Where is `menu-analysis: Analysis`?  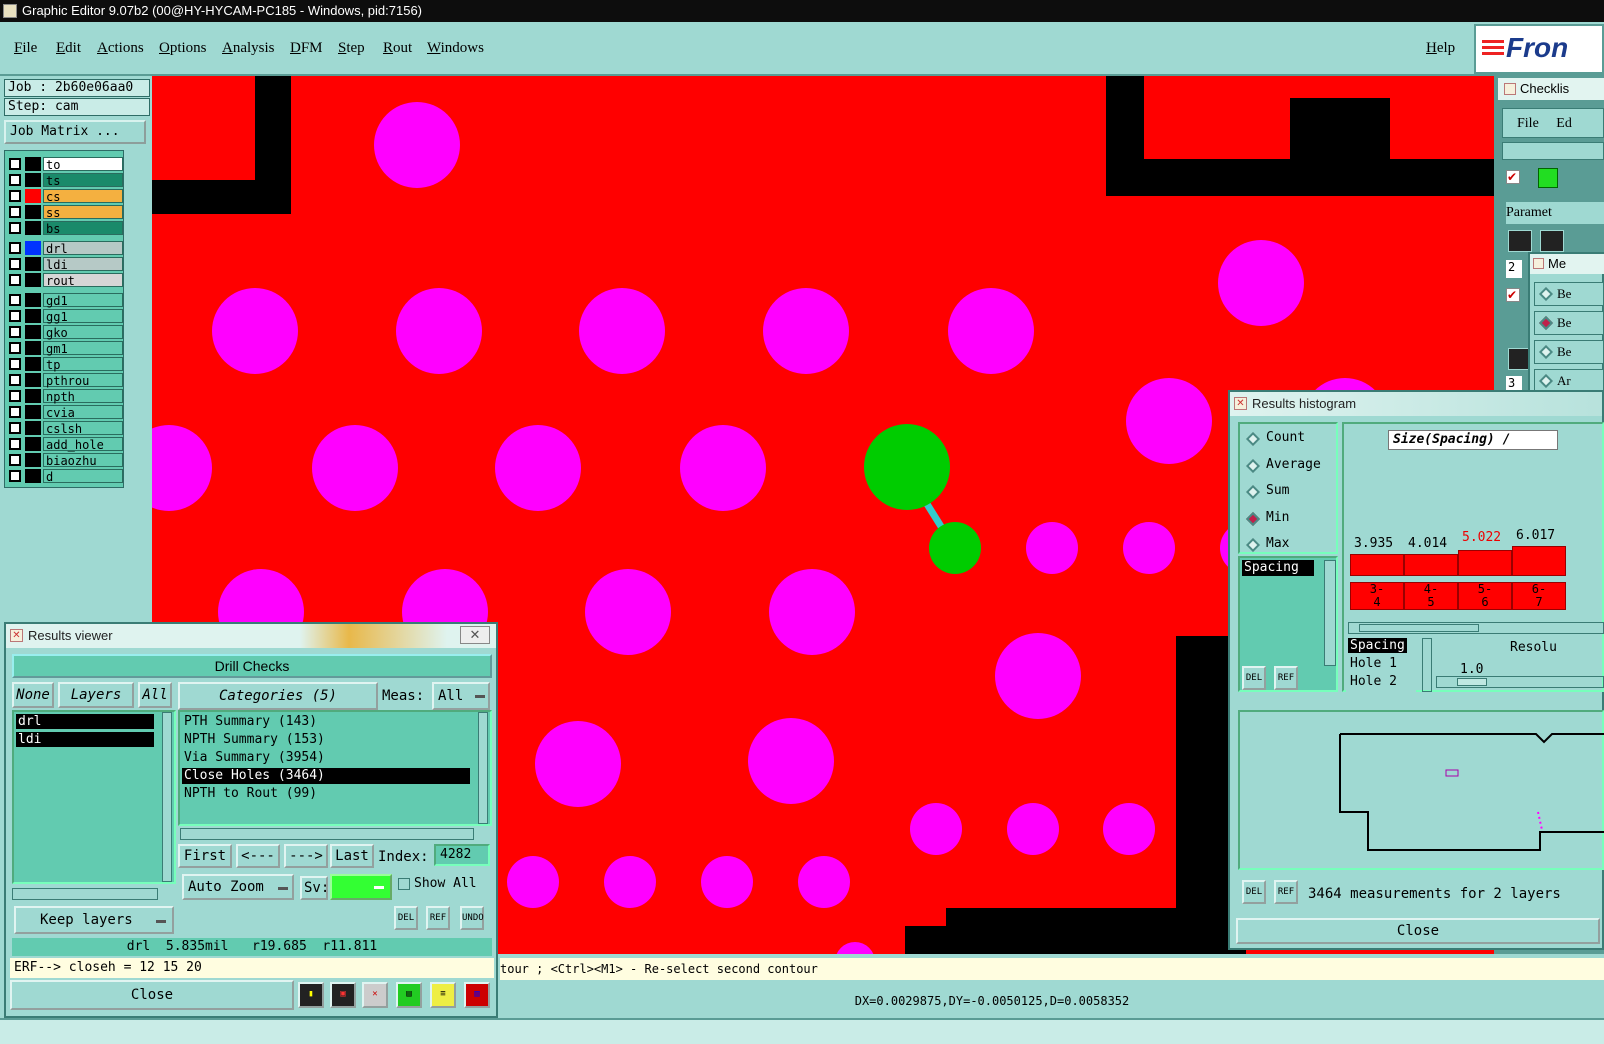 menu-analysis: Analysis is located at coordinates (248, 48).